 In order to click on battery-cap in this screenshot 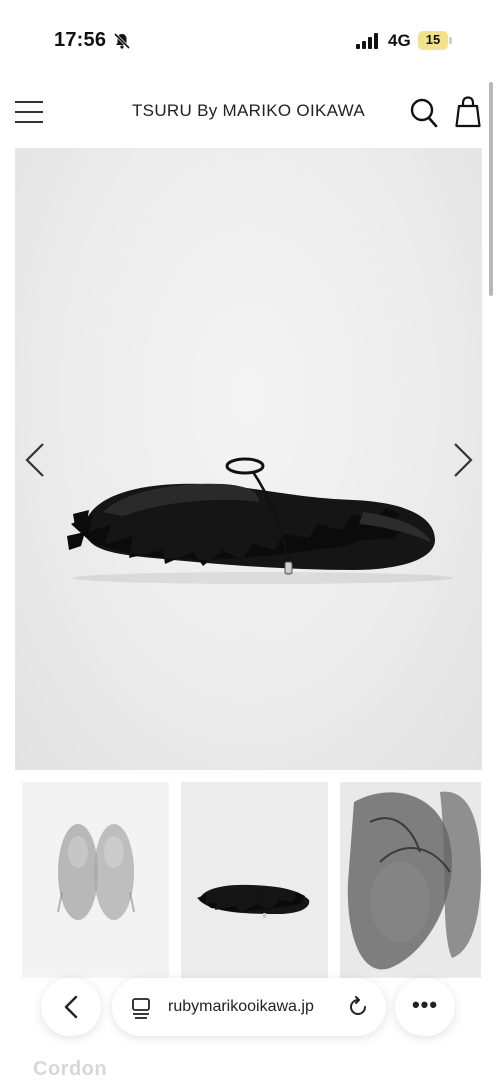, I will do `click(450, 40)`.